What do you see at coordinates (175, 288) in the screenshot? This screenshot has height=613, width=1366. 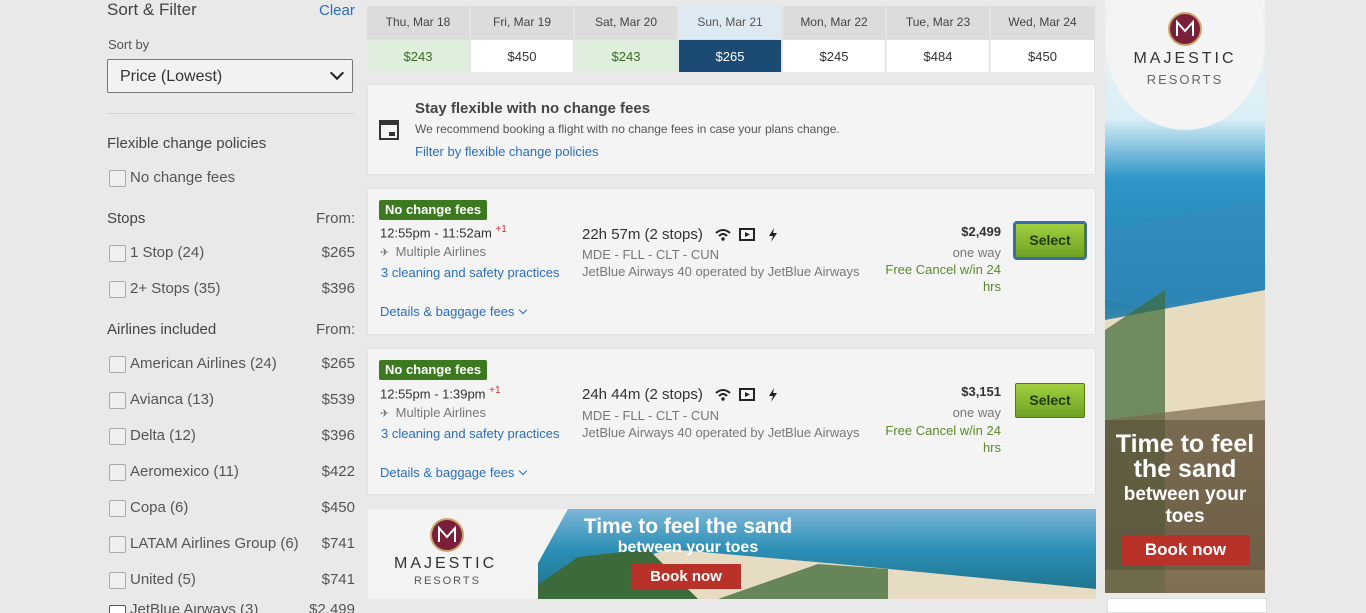 I see `filter-label: 2+ Stops (35)` at bounding box center [175, 288].